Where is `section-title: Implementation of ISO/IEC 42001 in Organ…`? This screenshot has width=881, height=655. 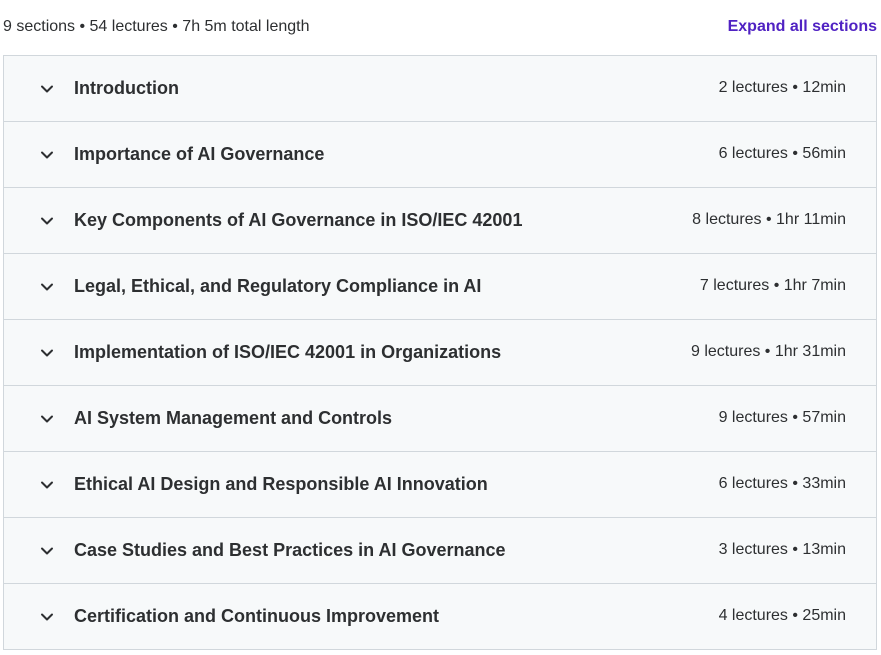 section-title: Implementation of ISO/IEC 42001 in Organ… is located at coordinates (288, 352).